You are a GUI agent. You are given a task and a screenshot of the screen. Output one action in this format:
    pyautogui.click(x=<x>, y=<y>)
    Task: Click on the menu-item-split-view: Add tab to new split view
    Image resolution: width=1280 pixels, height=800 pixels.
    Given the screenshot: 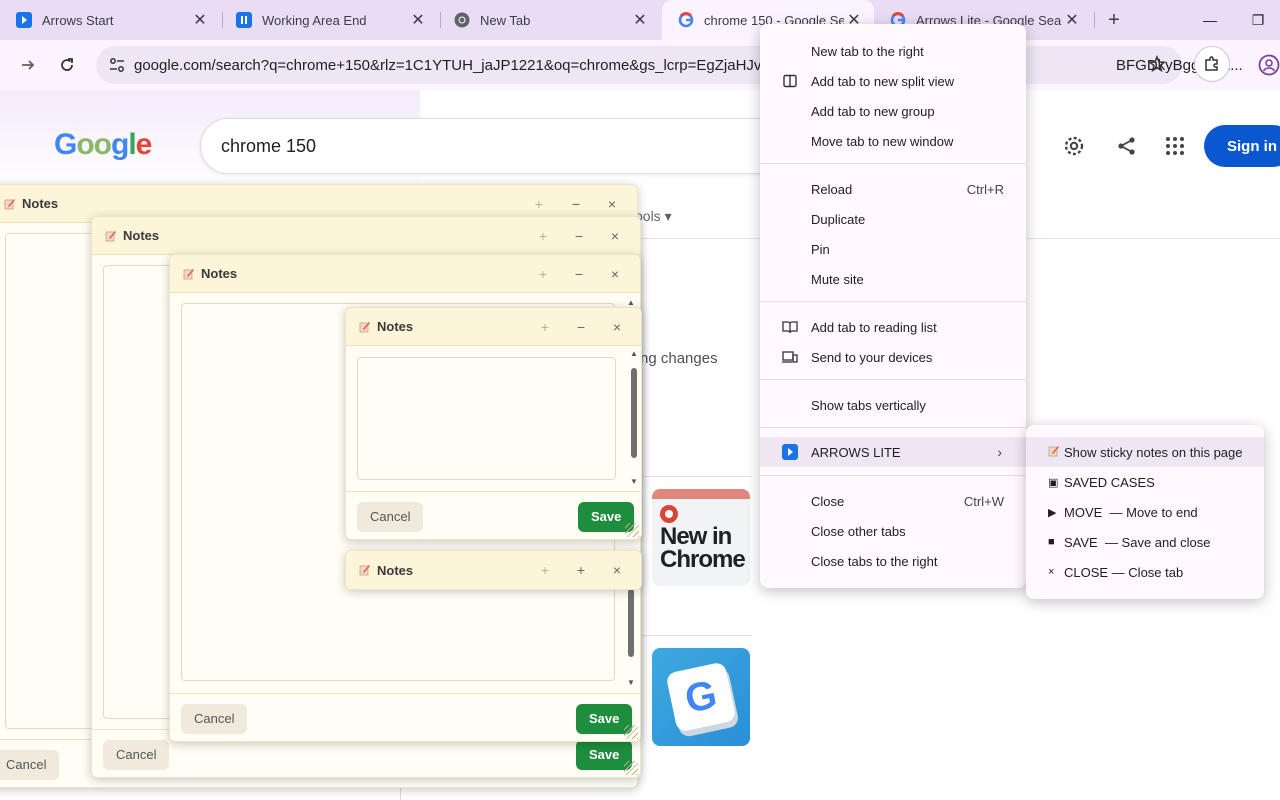 What is the action you would take?
    pyautogui.click(x=893, y=81)
    